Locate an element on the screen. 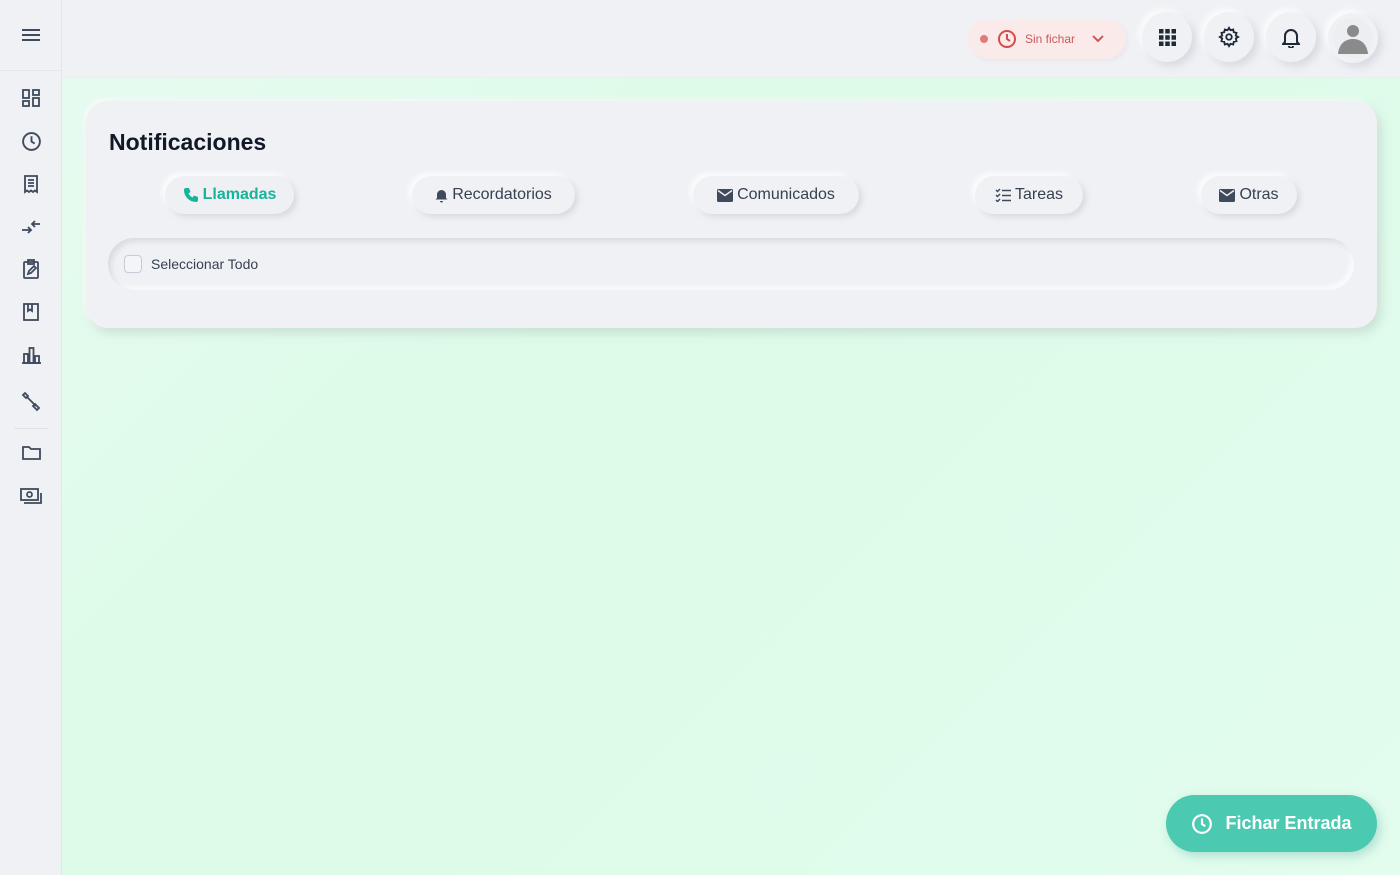  tab-tareas: Tareas is located at coordinates (1029, 195).